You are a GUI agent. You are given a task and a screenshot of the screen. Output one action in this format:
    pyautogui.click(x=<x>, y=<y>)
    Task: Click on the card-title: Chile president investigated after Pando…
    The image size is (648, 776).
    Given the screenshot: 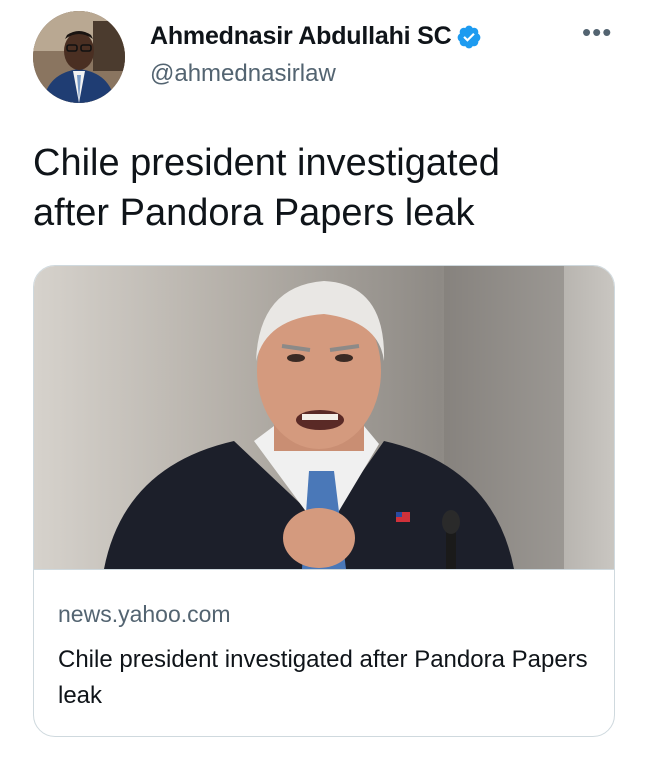 What is the action you would take?
    pyautogui.click(x=323, y=677)
    